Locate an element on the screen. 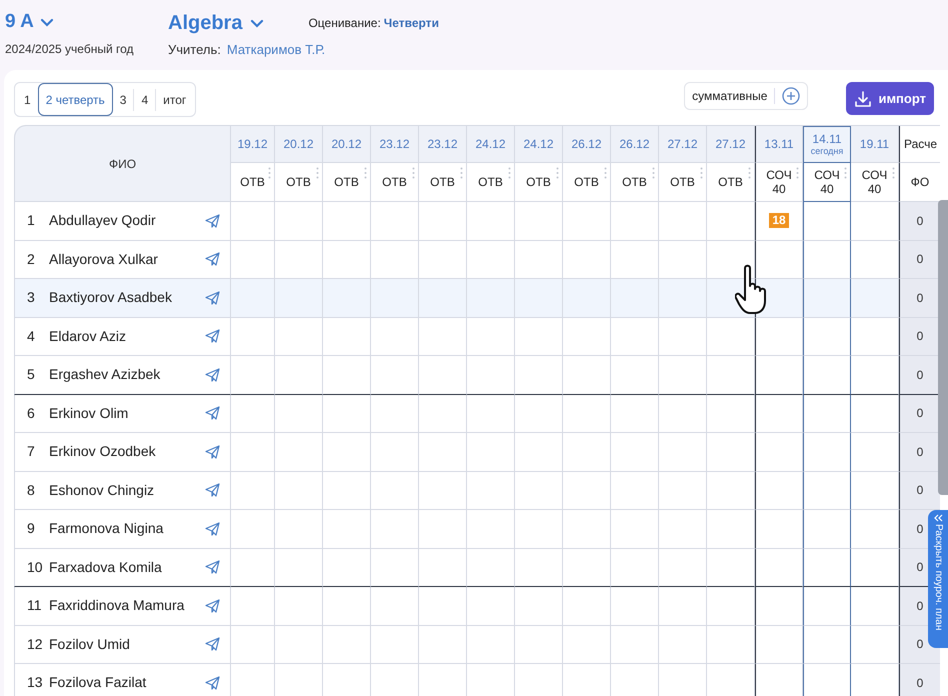 The height and width of the screenshot is (696, 948). summative-button: суммативные is located at coordinates (746, 96).